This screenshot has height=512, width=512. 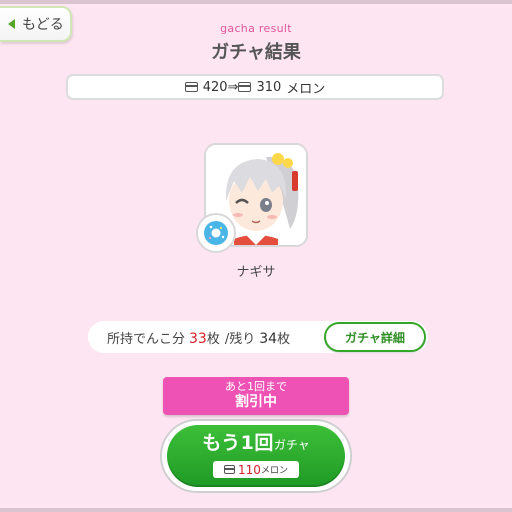 I want to click on price-unit: メロン, so click(x=306, y=89).